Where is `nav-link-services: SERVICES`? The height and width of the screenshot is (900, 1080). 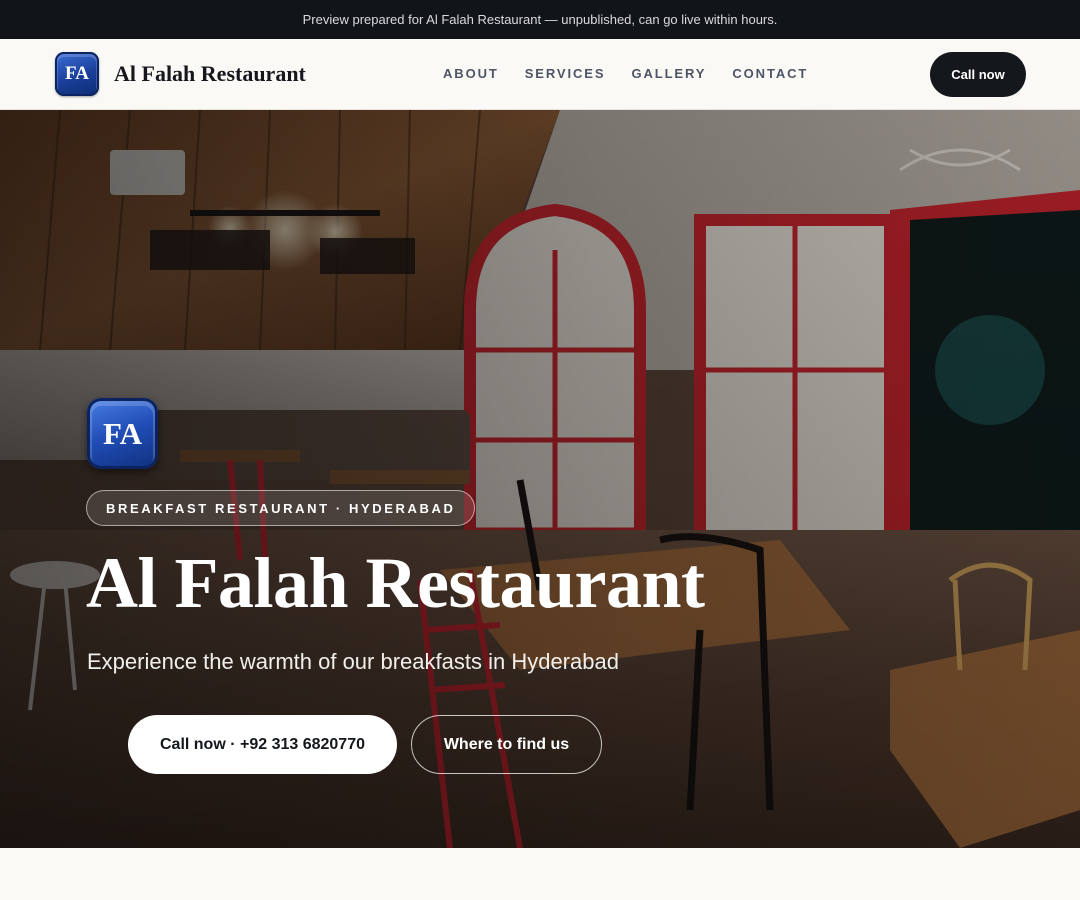 nav-link-services: SERVICES is located at coordinates (565, 73).